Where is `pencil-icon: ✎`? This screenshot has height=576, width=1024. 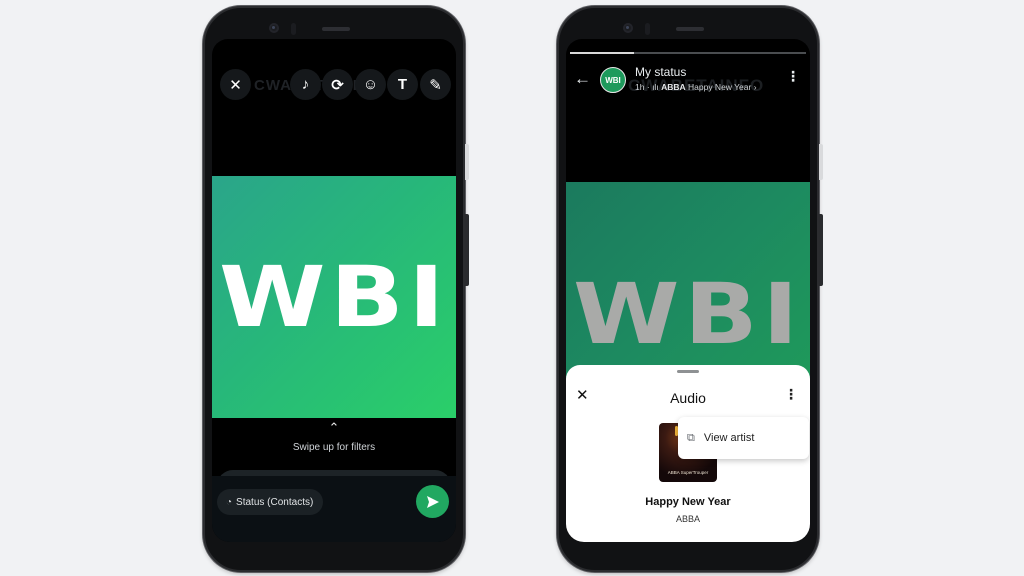 pencil-icon: ✎ is located at coordinates (435, 85).